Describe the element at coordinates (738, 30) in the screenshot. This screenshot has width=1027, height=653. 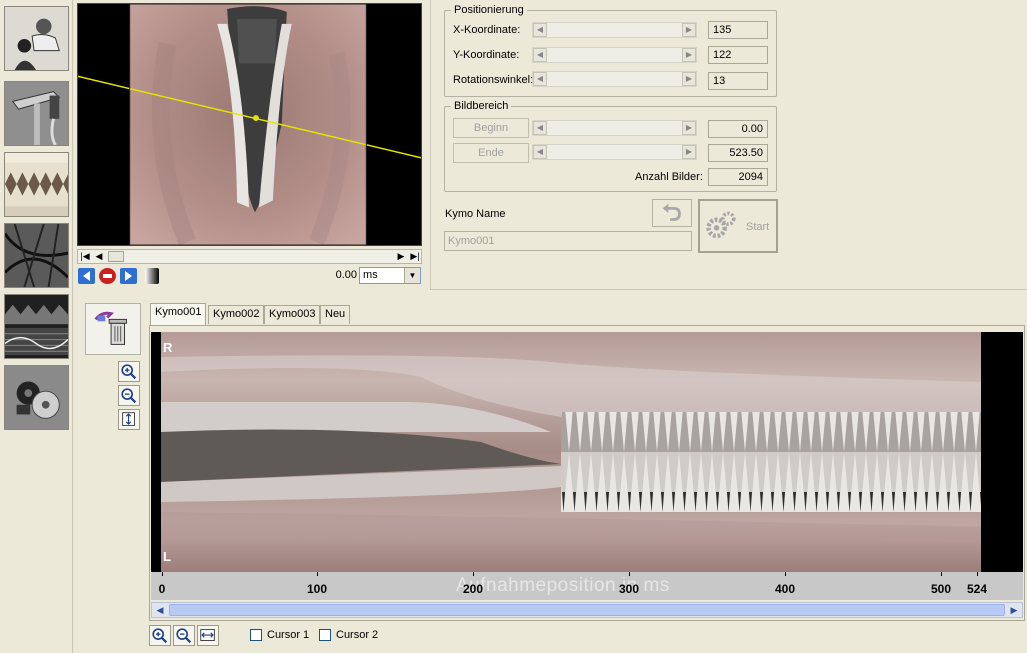
I see `x-coordinate-value: 135` at that location.